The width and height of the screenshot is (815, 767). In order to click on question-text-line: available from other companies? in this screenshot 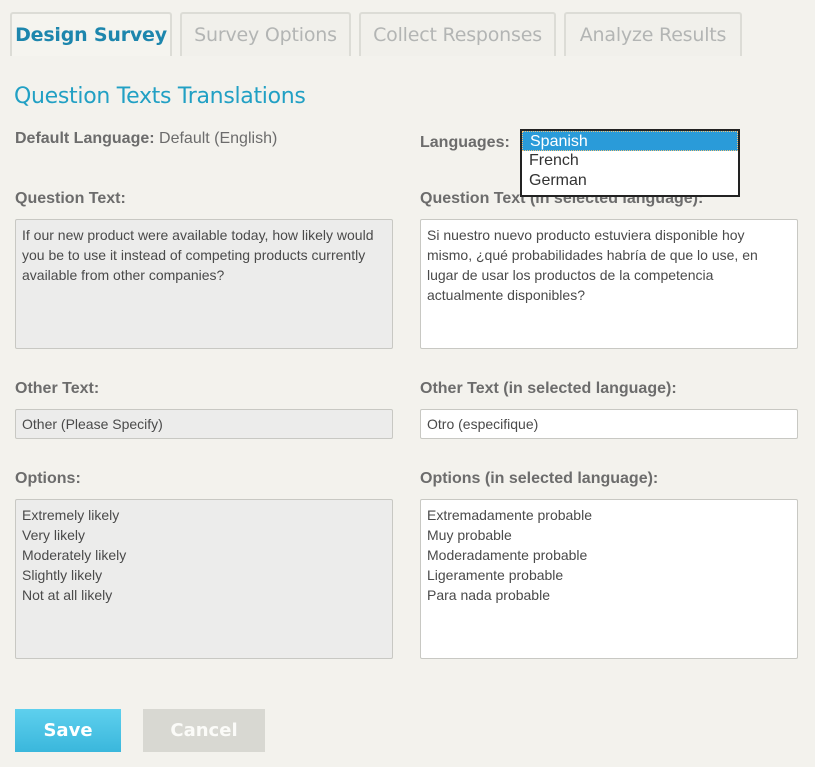, I will do `click(123, 275)`.